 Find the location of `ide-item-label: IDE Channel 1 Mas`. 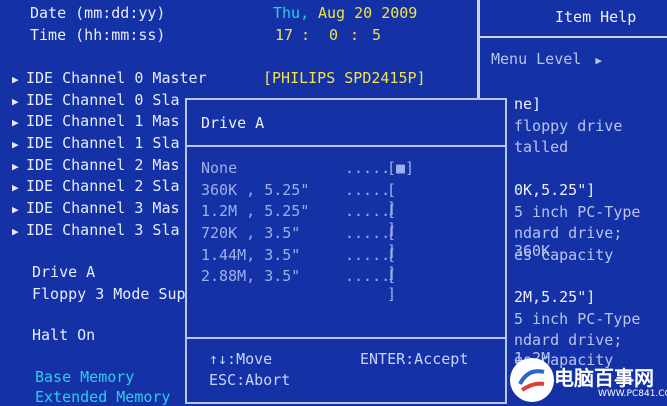

ide-item-label: IDE Channel 1 Mas is located at coordinates (103, 121).